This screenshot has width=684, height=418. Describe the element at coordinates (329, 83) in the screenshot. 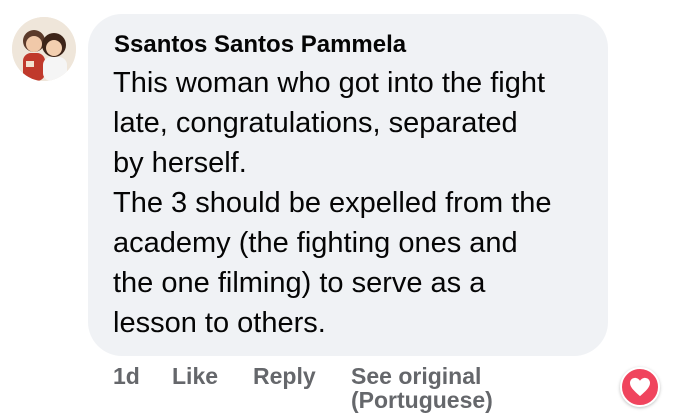

I see `comment-text-line: This woman who got into the fight` at that location.